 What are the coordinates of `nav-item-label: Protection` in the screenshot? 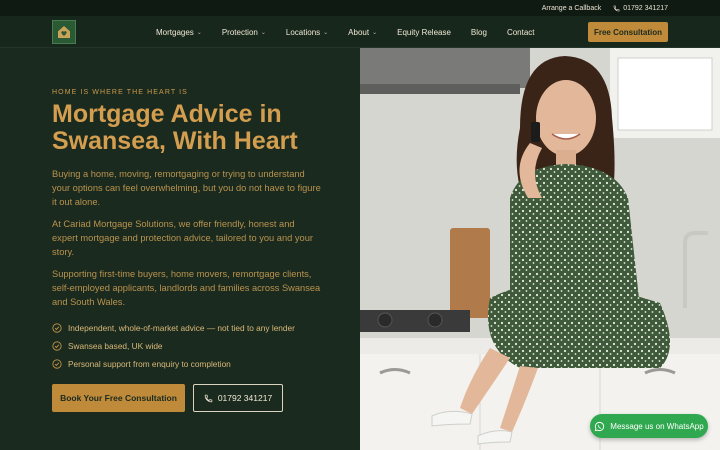 It's located at (239, 32).